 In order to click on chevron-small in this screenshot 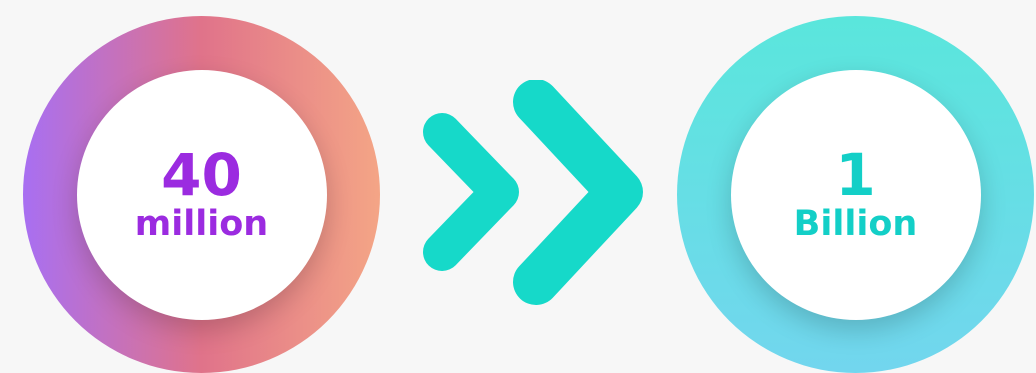, I will do `click(471, 192)`.